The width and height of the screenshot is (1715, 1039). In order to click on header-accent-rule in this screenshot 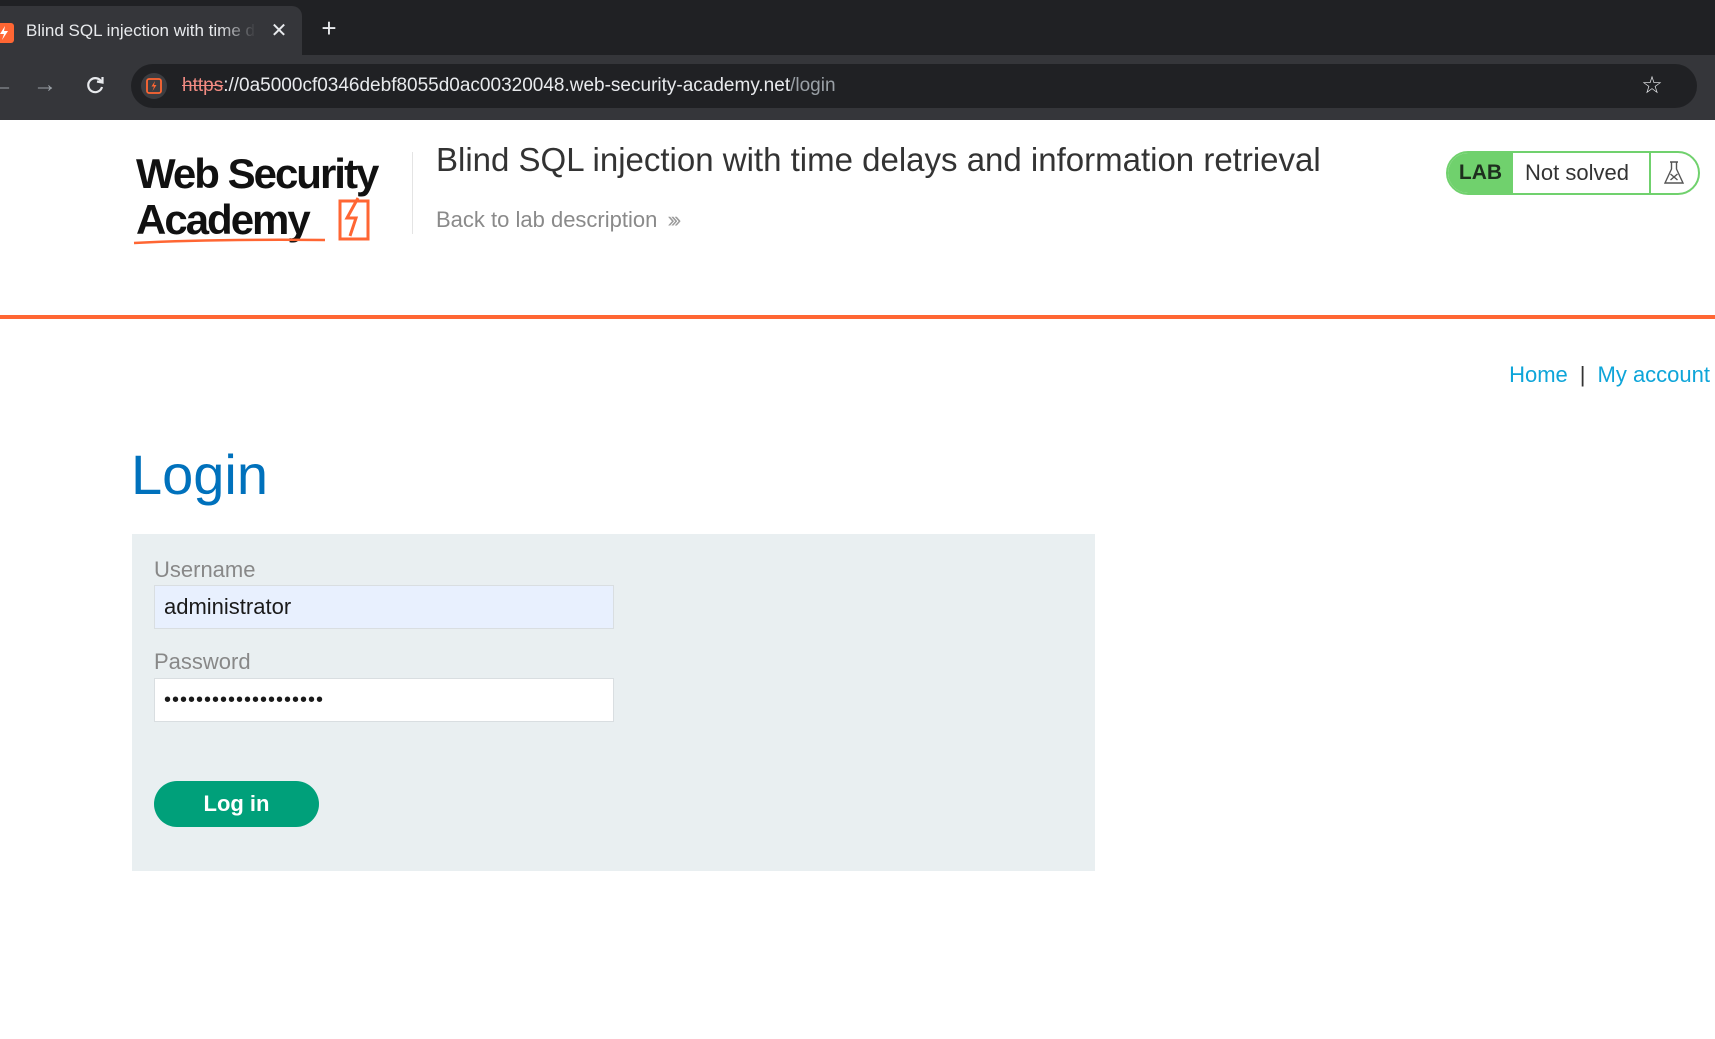, I will do `click(857, 317)`.